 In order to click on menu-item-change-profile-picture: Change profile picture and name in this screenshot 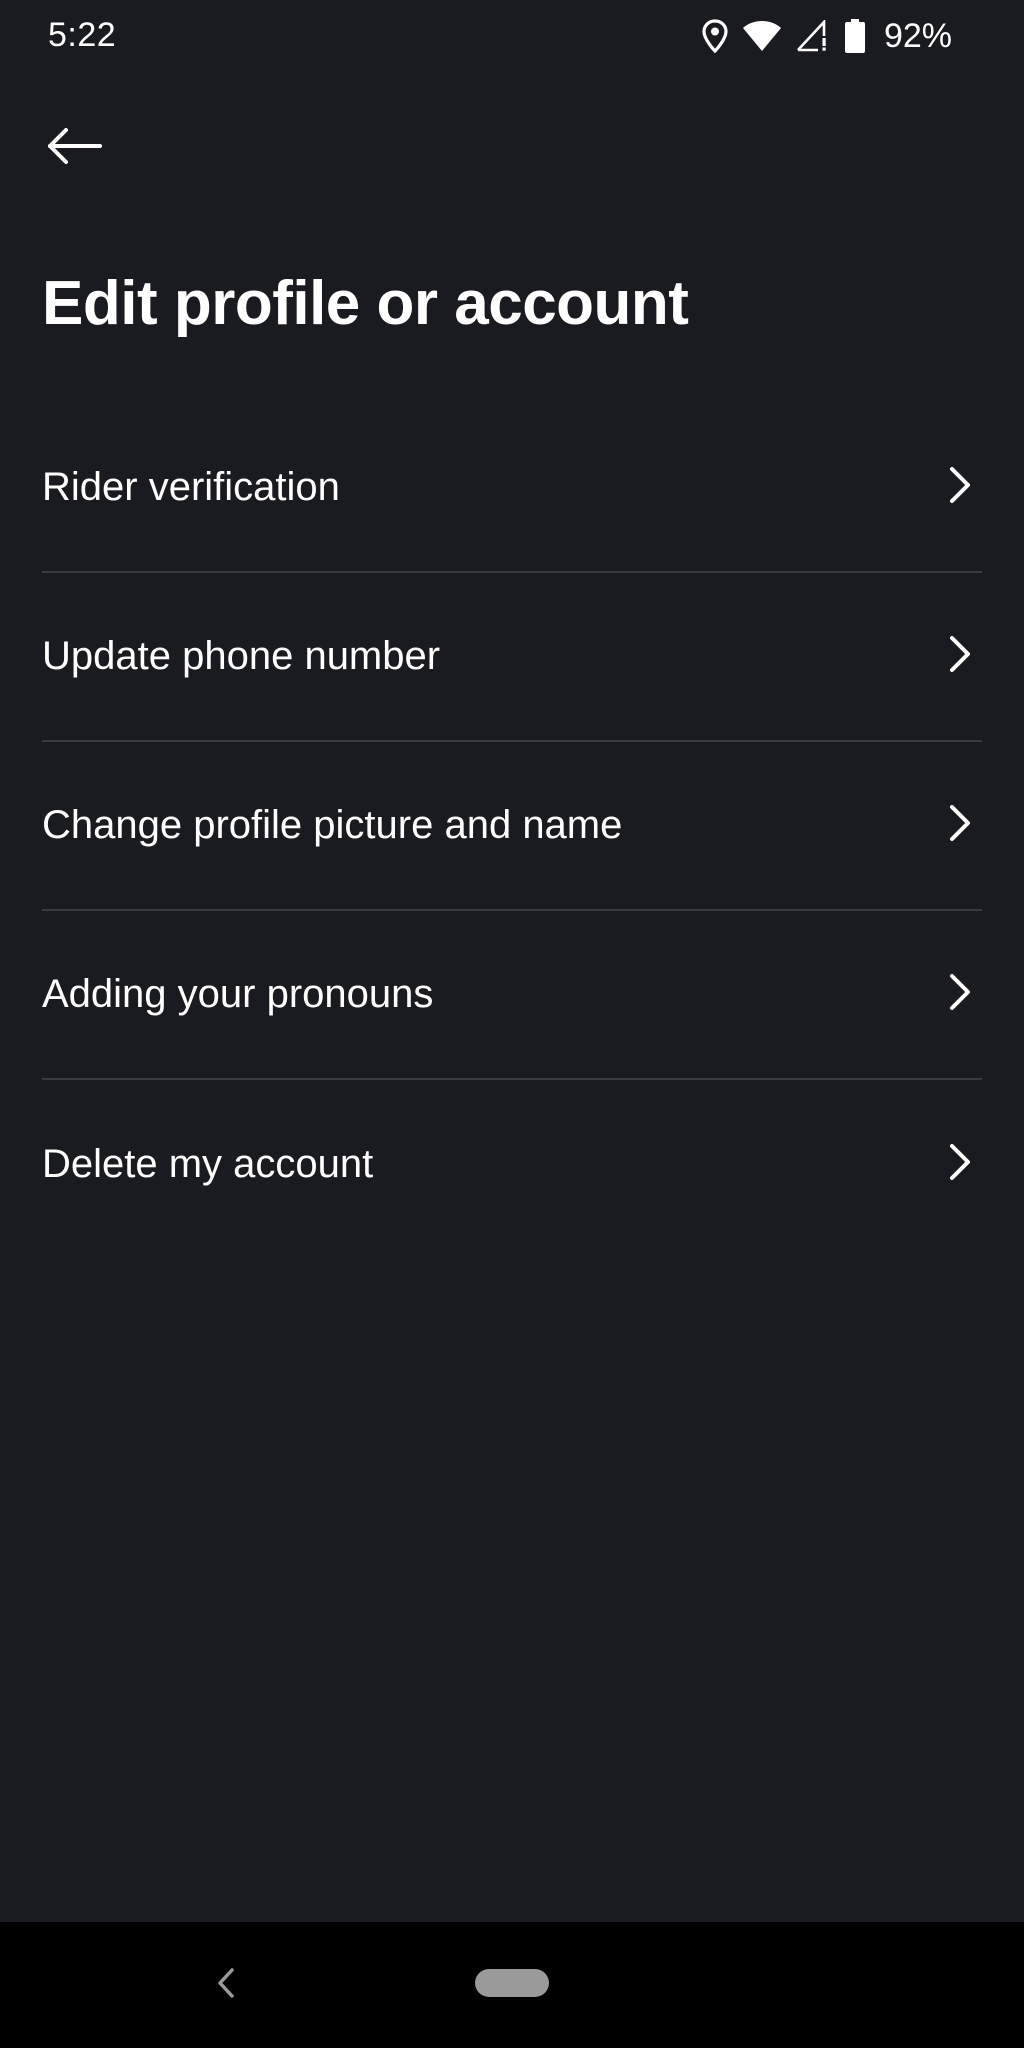, I will do `click(512, 826)`.